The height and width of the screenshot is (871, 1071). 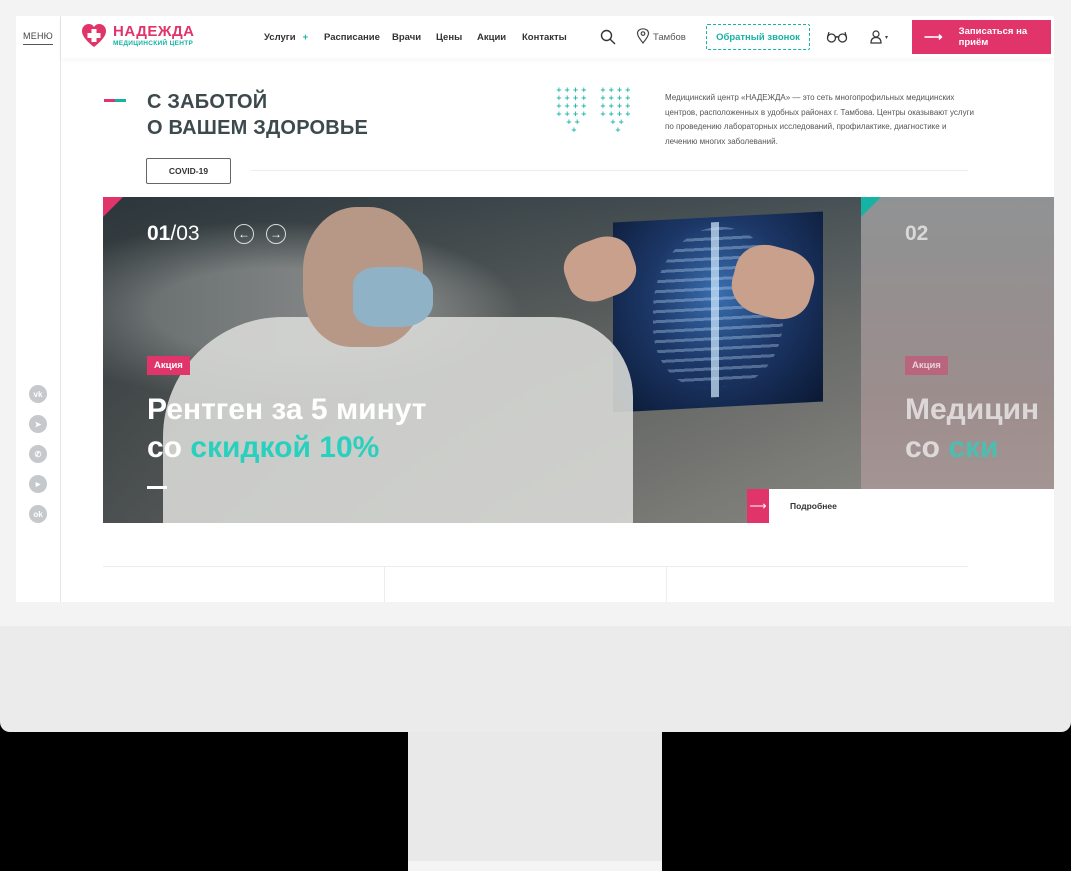 I want to click on next-slide-number: 02, so click(x=917, y=233).